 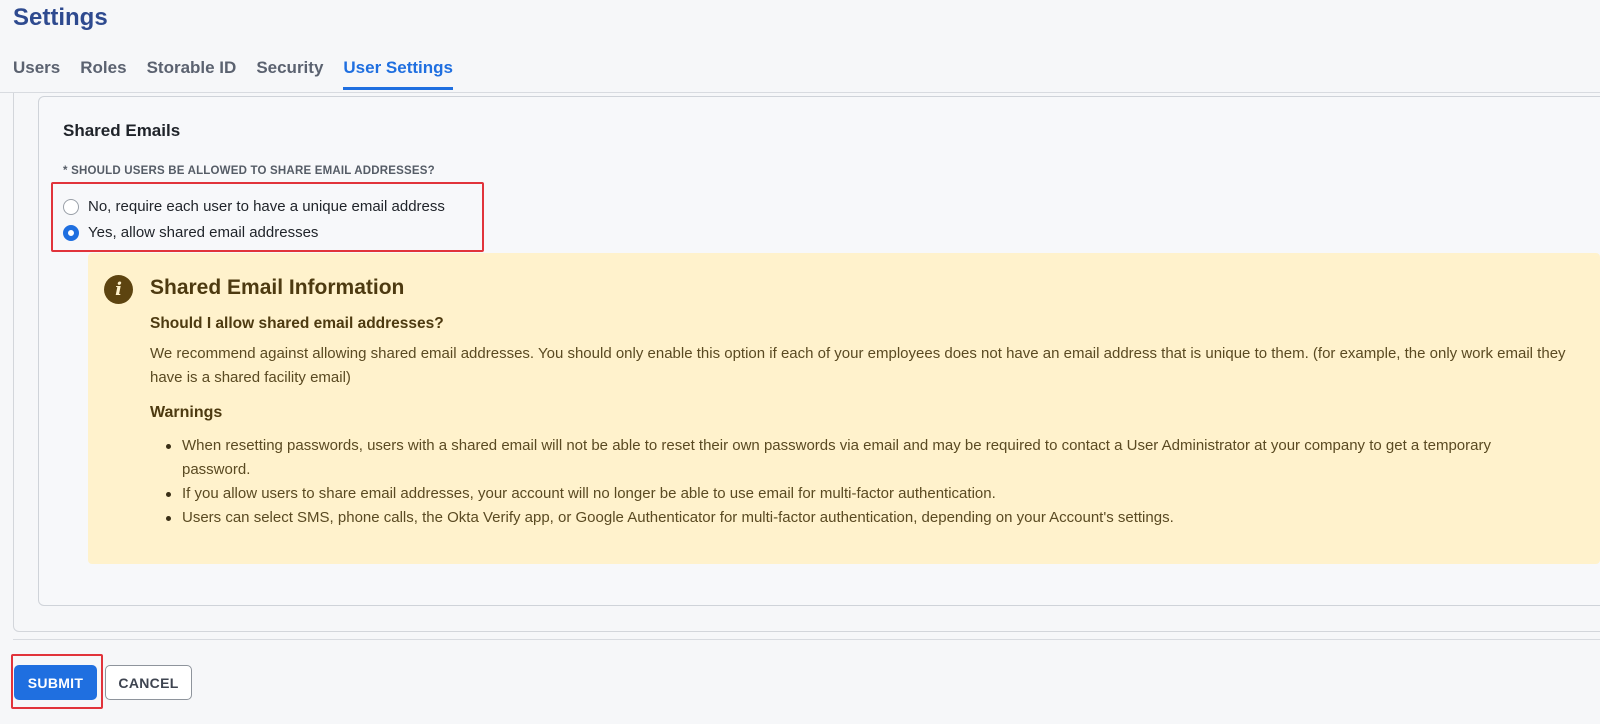 I want to click on warnings-title: Warnings, so click(x=186, y=412).